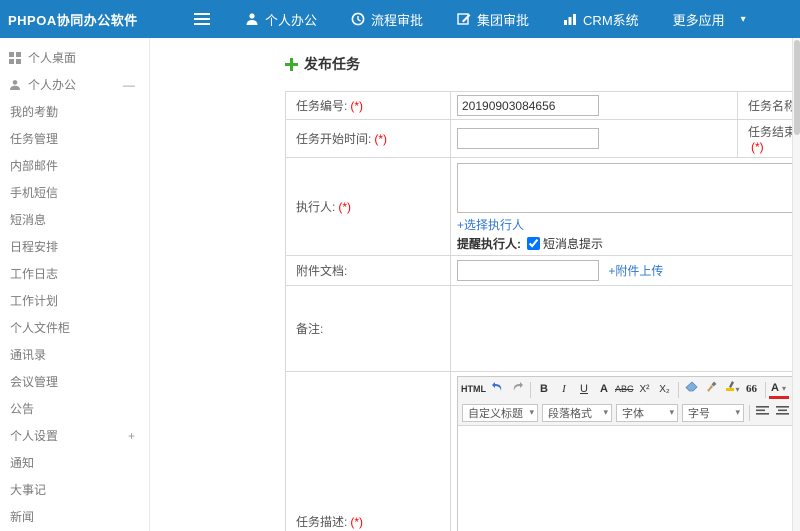 This screenshot has width=800, height=531. I want to click on eraser-icon, so click(692, 389).